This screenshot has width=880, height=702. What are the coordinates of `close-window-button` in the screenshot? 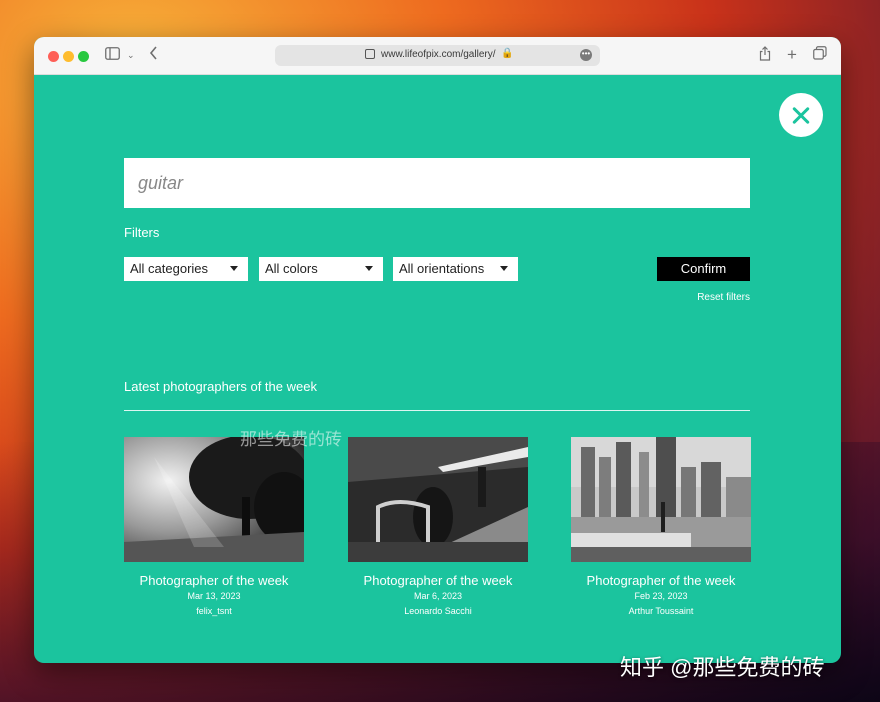 It's located at (53, 56).